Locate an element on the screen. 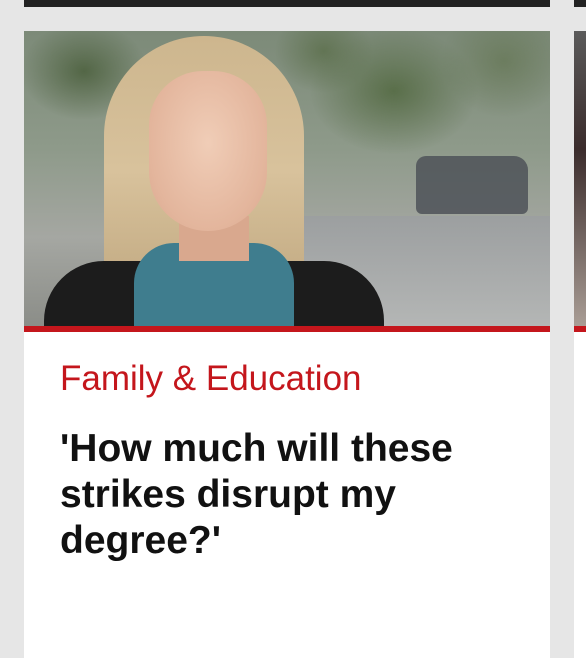  sweater-front is located at coordinates (214, 294).